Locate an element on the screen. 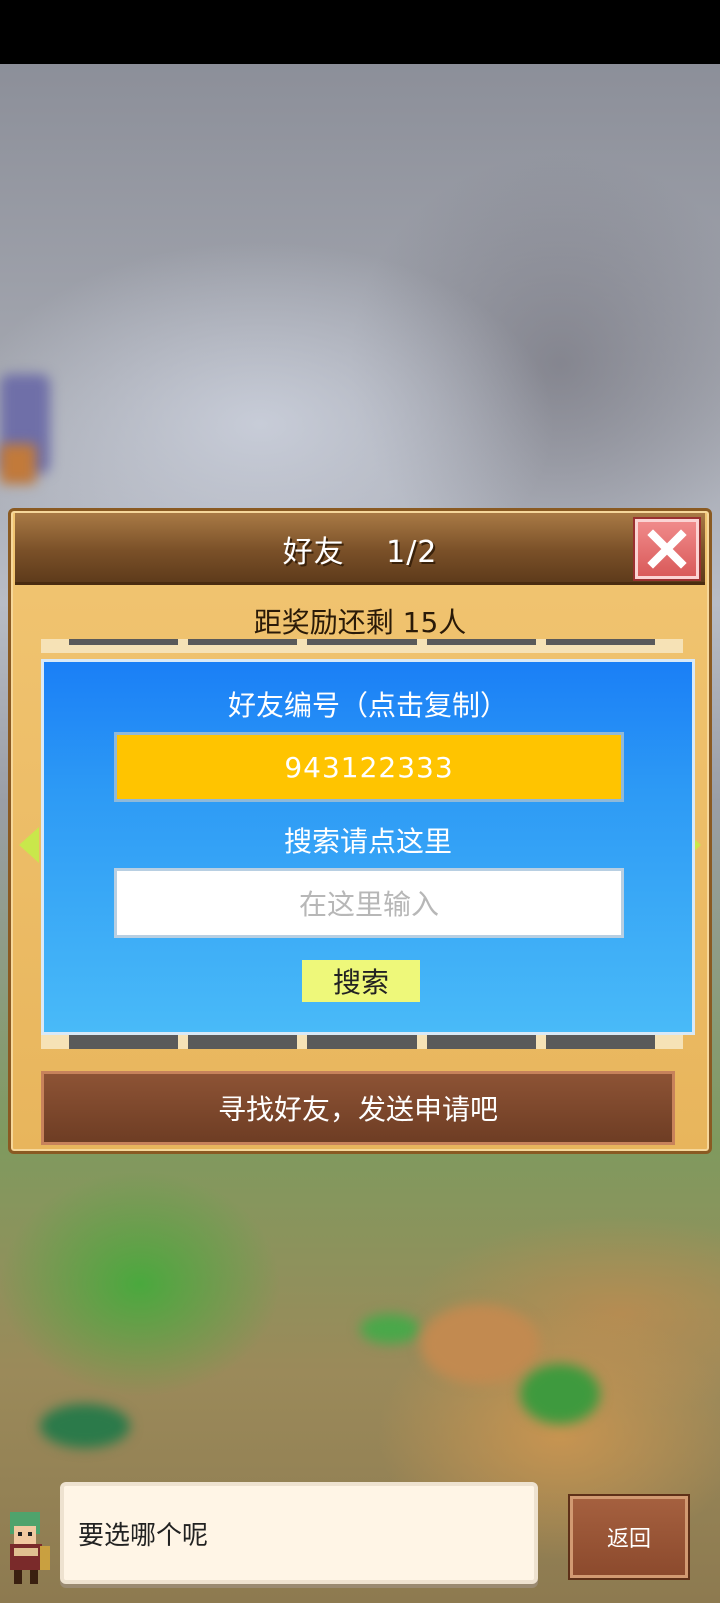  dialog-header: 好友 1/2 is located at coordinates (360, 549).